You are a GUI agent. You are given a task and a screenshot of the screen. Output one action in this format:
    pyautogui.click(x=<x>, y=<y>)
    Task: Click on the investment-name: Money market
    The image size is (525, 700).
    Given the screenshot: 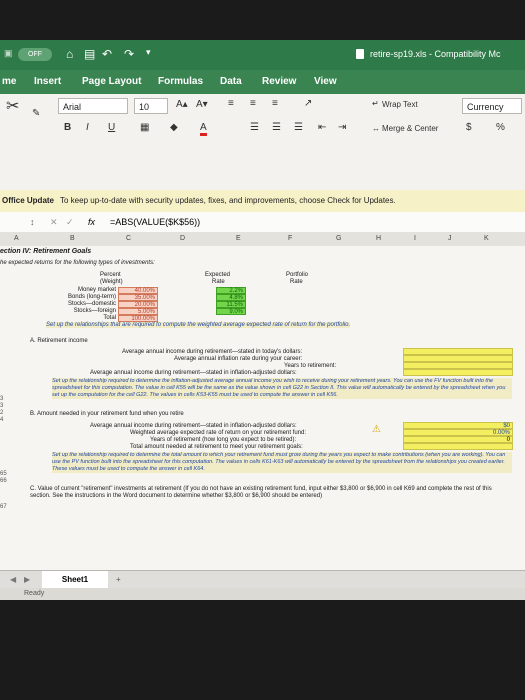 What is the action you would take?
    pyautogui.click(x=96, y=290)
    